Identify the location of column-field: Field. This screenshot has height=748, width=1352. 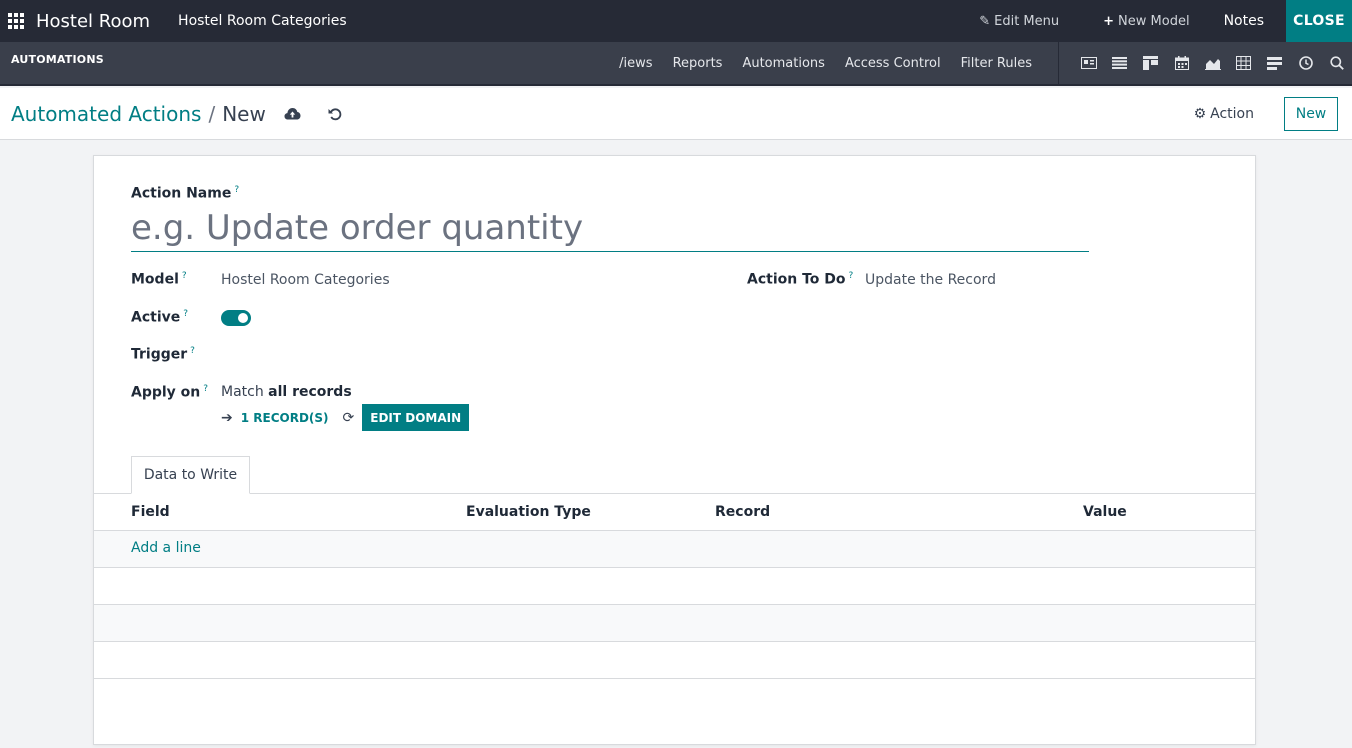
(150, 512).